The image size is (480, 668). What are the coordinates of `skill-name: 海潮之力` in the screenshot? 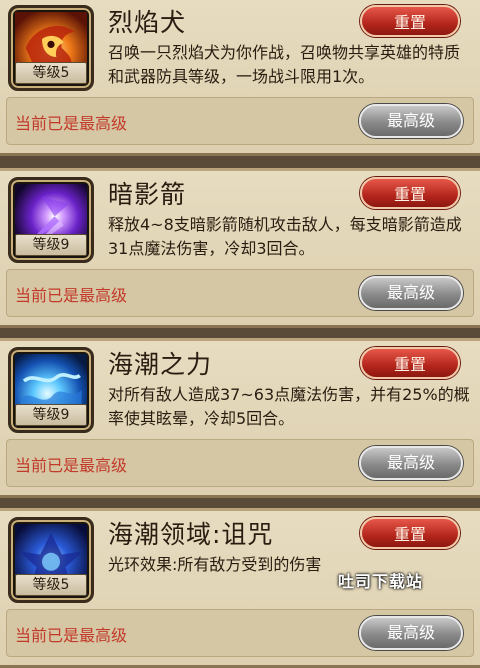 It's located at (160, 364).